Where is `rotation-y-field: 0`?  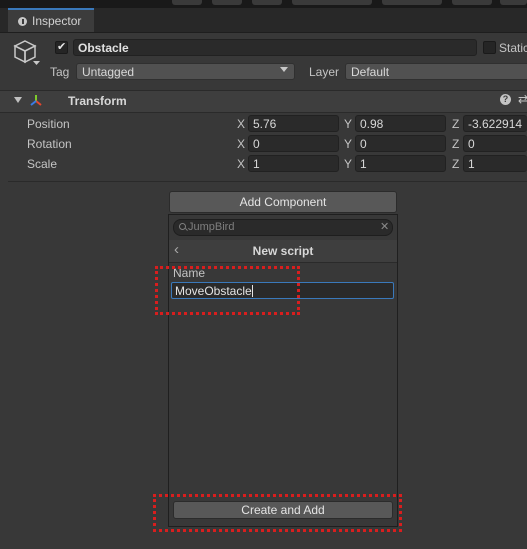
rotation-y-field: 0 is located at coordinates (400, 143).